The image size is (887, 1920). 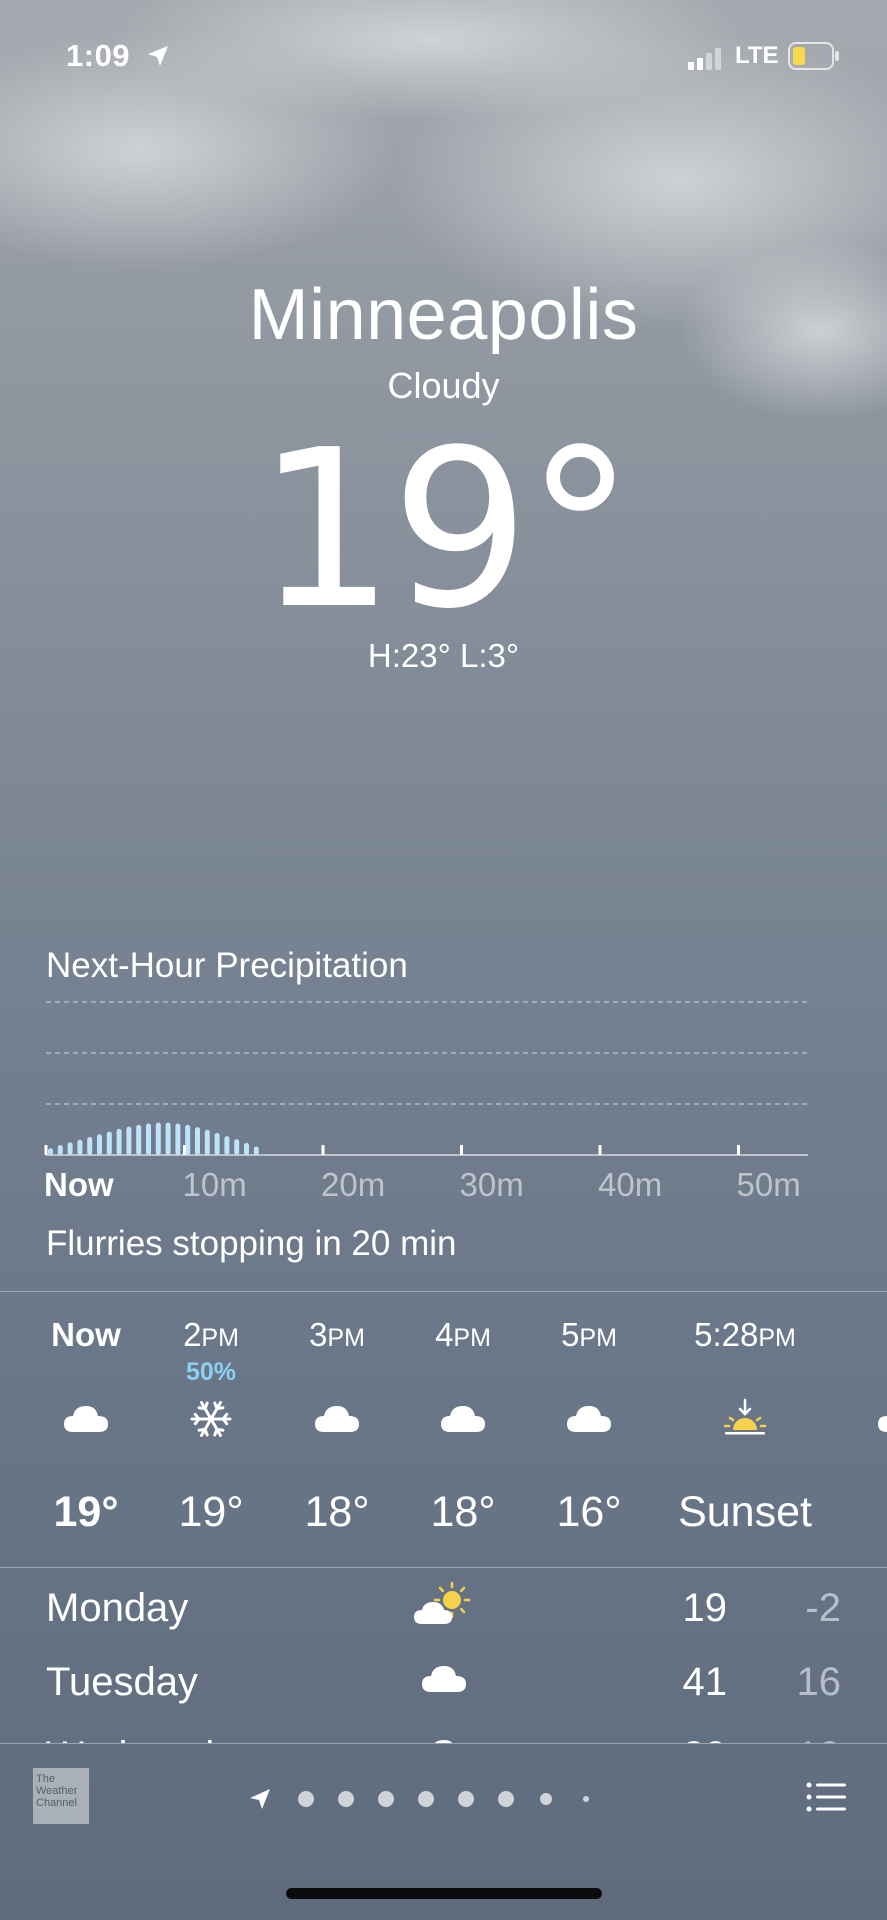 I want to click on day-high: 39, so click(x=705, y=1738).